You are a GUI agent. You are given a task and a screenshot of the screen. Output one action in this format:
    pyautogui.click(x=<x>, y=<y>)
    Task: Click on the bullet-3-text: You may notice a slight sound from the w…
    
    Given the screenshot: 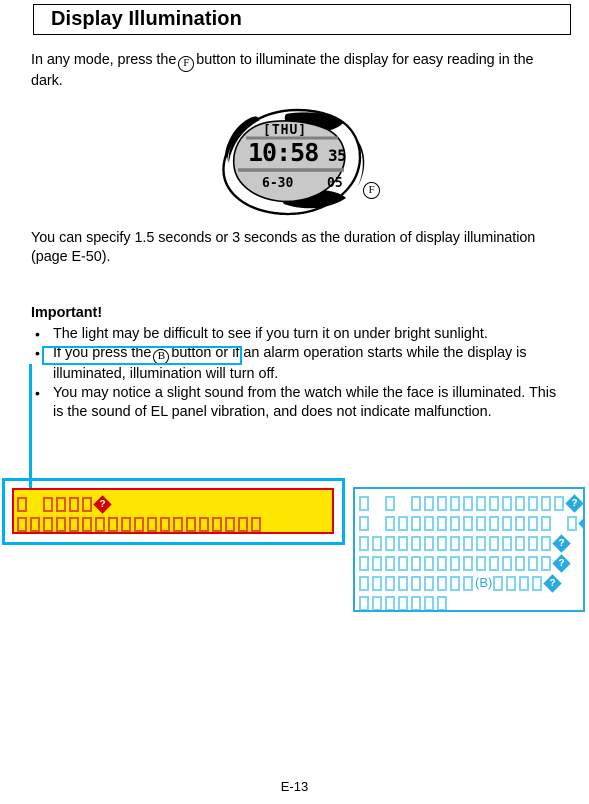 What is the action you would take?
    pyautogui.click(x=305, y=402)
    